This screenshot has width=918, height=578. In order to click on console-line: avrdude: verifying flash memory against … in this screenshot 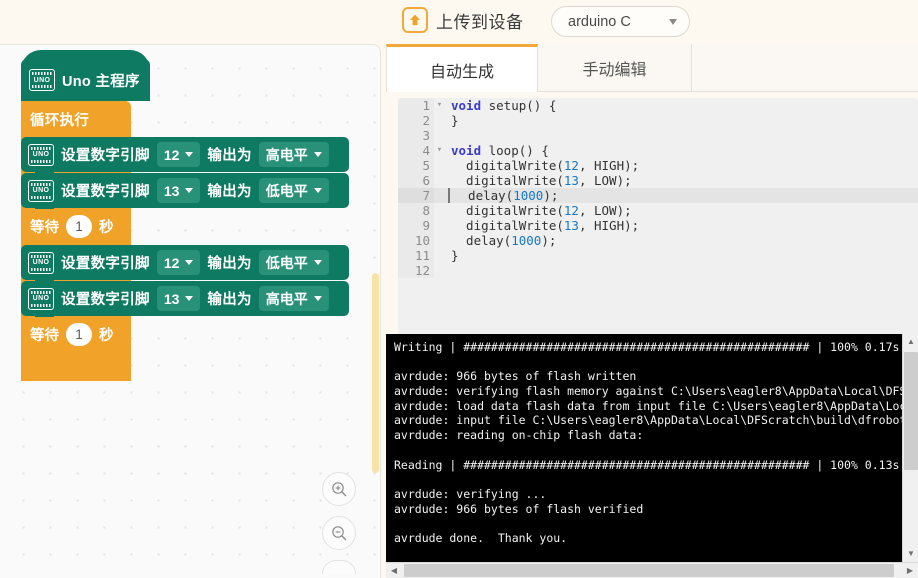, I will do `click(656, 391)`.